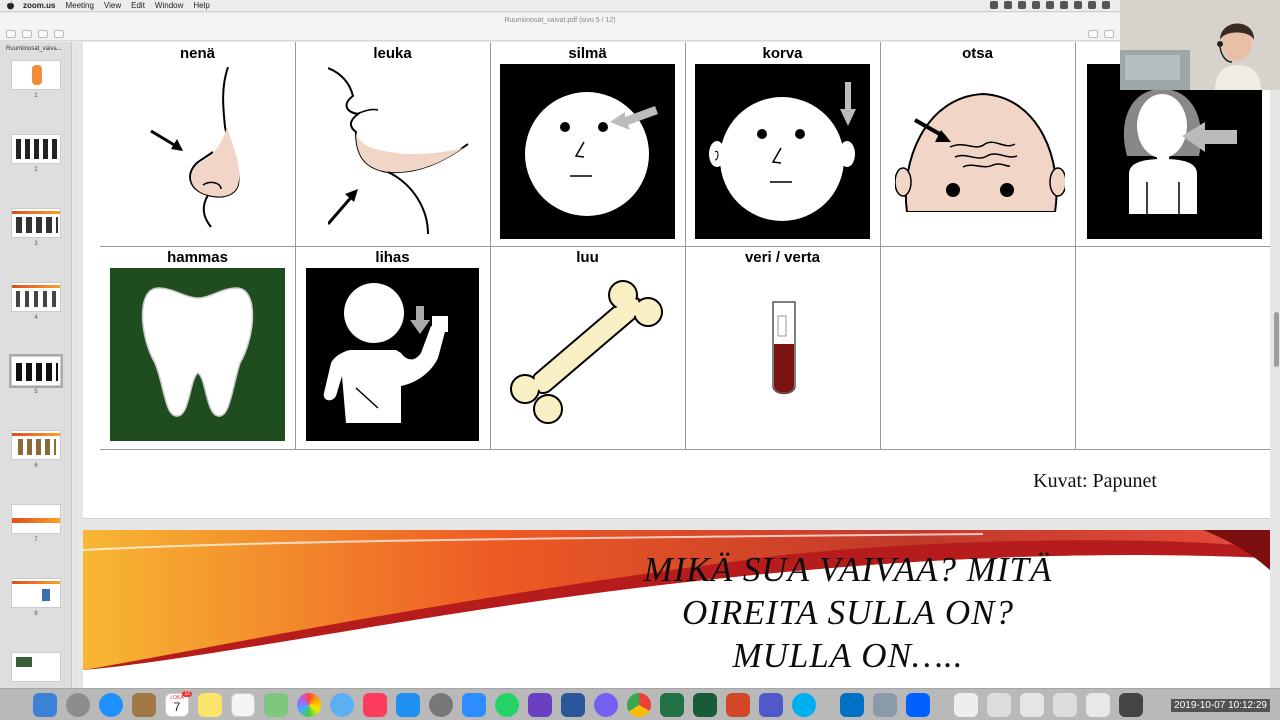  Describe the element at coordinates (587, 53) in the screenshot. I see `label-eye: silmä` at that location.